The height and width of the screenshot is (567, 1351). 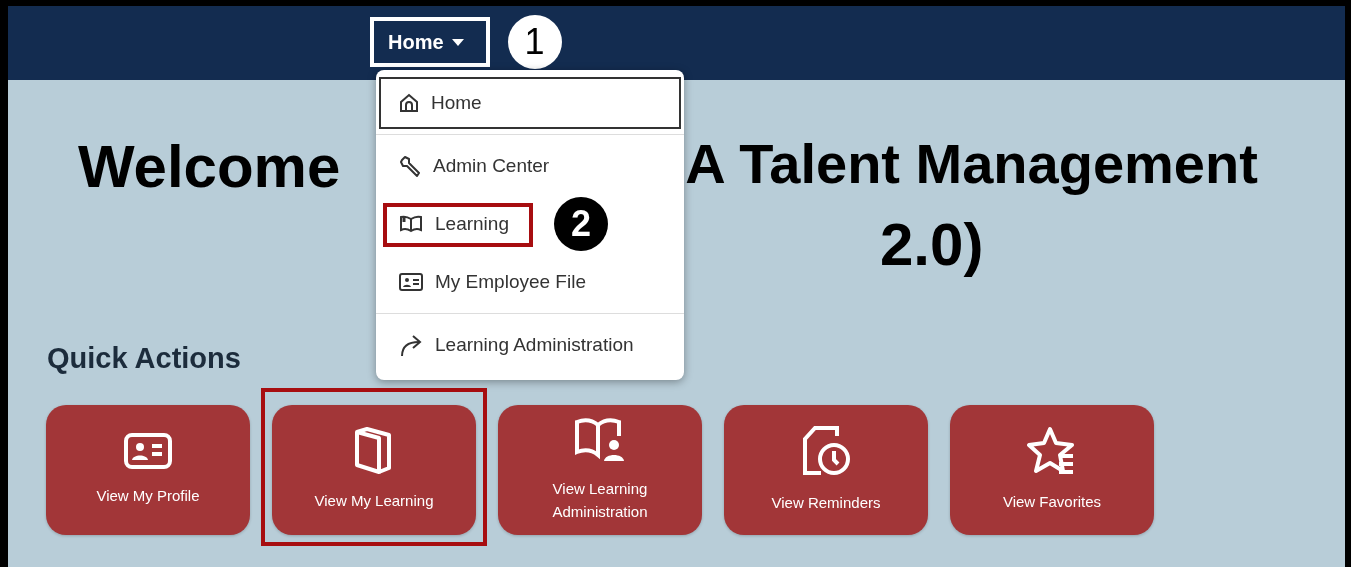 I want to click on redirect-arrow-icon, so click(x=411, y=345).